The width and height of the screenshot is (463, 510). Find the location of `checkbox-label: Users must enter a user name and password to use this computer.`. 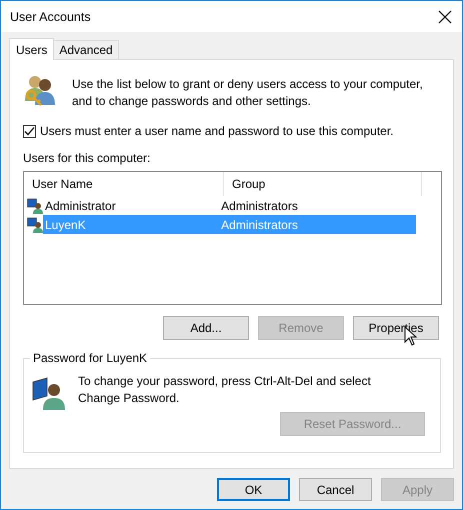

checkbox-label: Users must enter a user name and password to use this computer. is located at coordinates (217, 131).